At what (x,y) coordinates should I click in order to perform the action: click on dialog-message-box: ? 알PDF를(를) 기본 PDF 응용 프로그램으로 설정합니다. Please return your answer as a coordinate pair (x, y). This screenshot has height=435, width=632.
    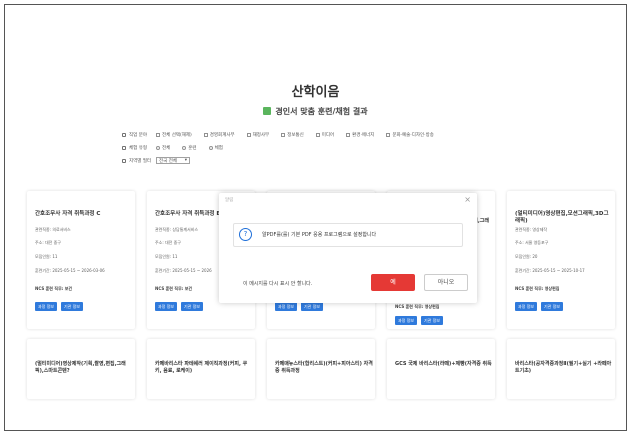
    Looking at the image, I should click on (348, 235).